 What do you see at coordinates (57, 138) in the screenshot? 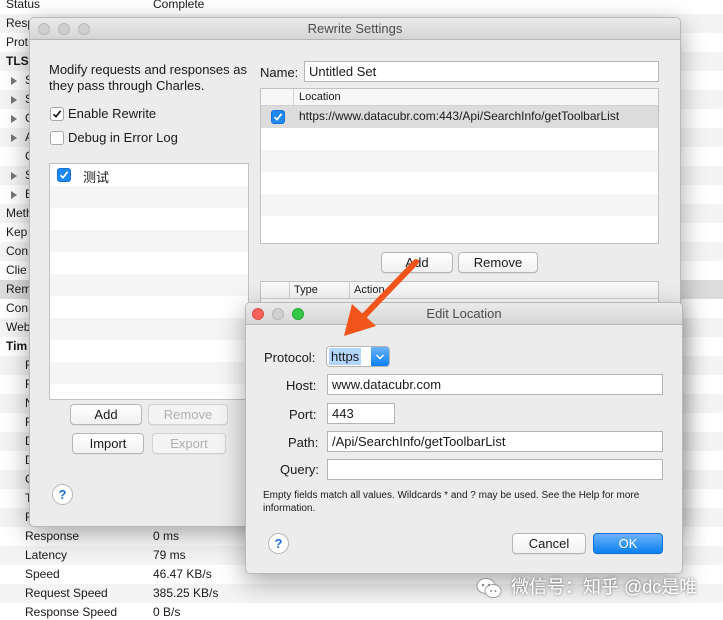
I see `debug-error-log-checkbox` at bounding box center [57, 138].